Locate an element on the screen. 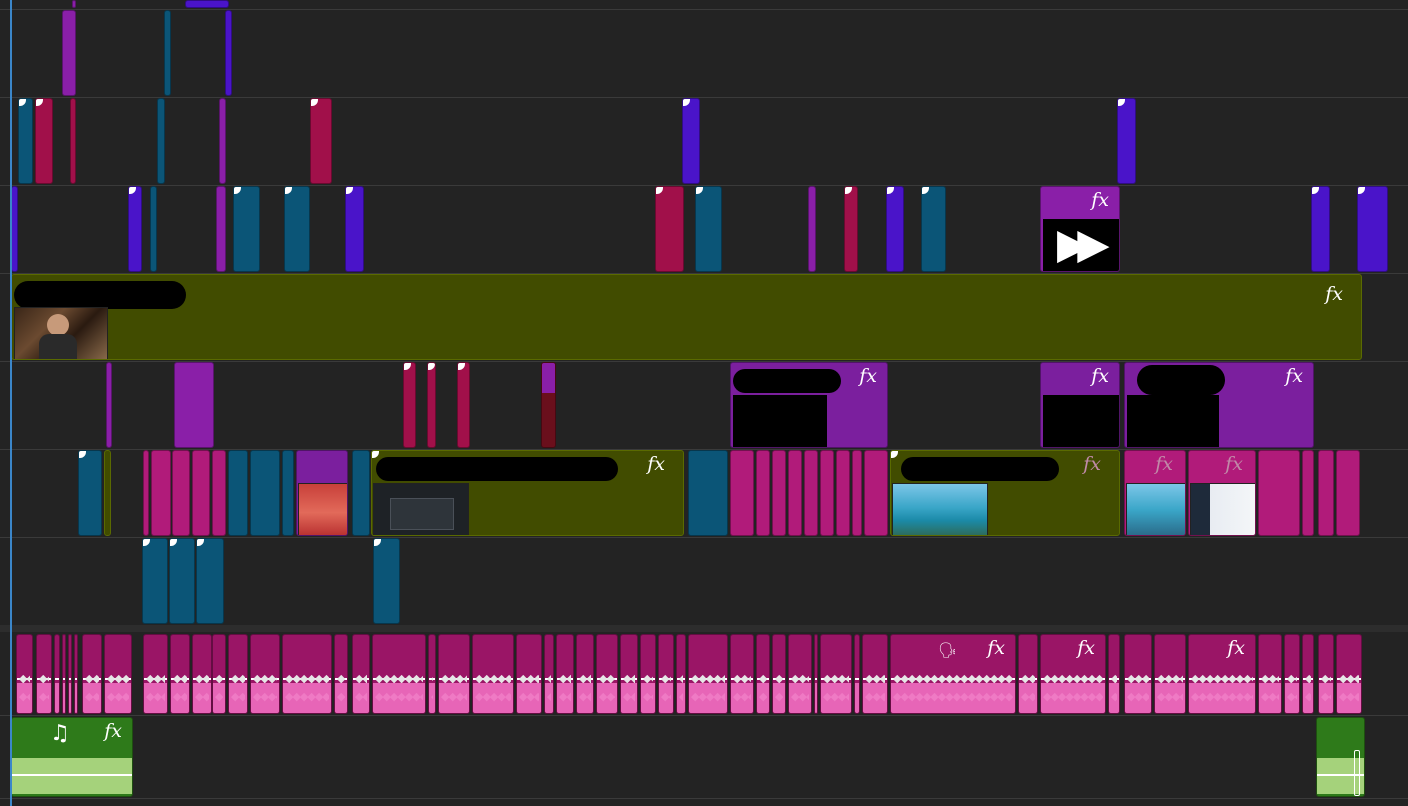  speed-ramp-clip: fx ▶▶ is located at coordinates (1080, 229).